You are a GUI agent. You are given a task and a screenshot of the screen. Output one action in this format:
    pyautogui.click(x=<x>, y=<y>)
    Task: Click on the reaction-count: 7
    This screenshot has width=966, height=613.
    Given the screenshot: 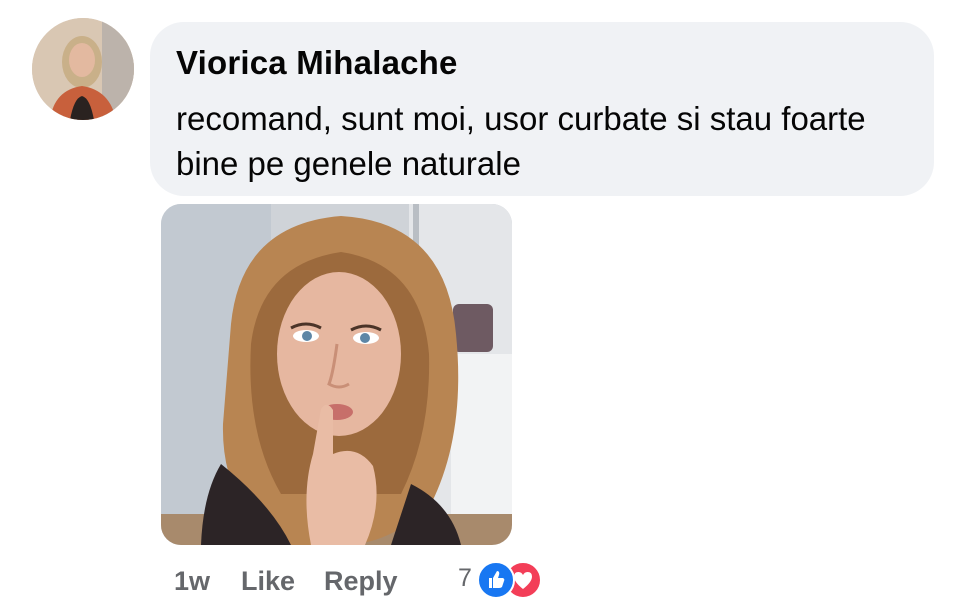 What is the action you would take?
    pyautogui.click(x=465, y=578)
    